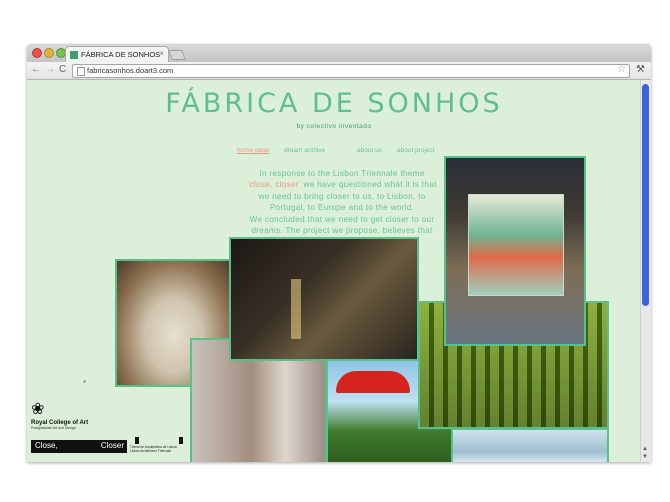  Describe the element at coordinates (62, 69) in the screenshot. I see `reload-icon: C` at that location.